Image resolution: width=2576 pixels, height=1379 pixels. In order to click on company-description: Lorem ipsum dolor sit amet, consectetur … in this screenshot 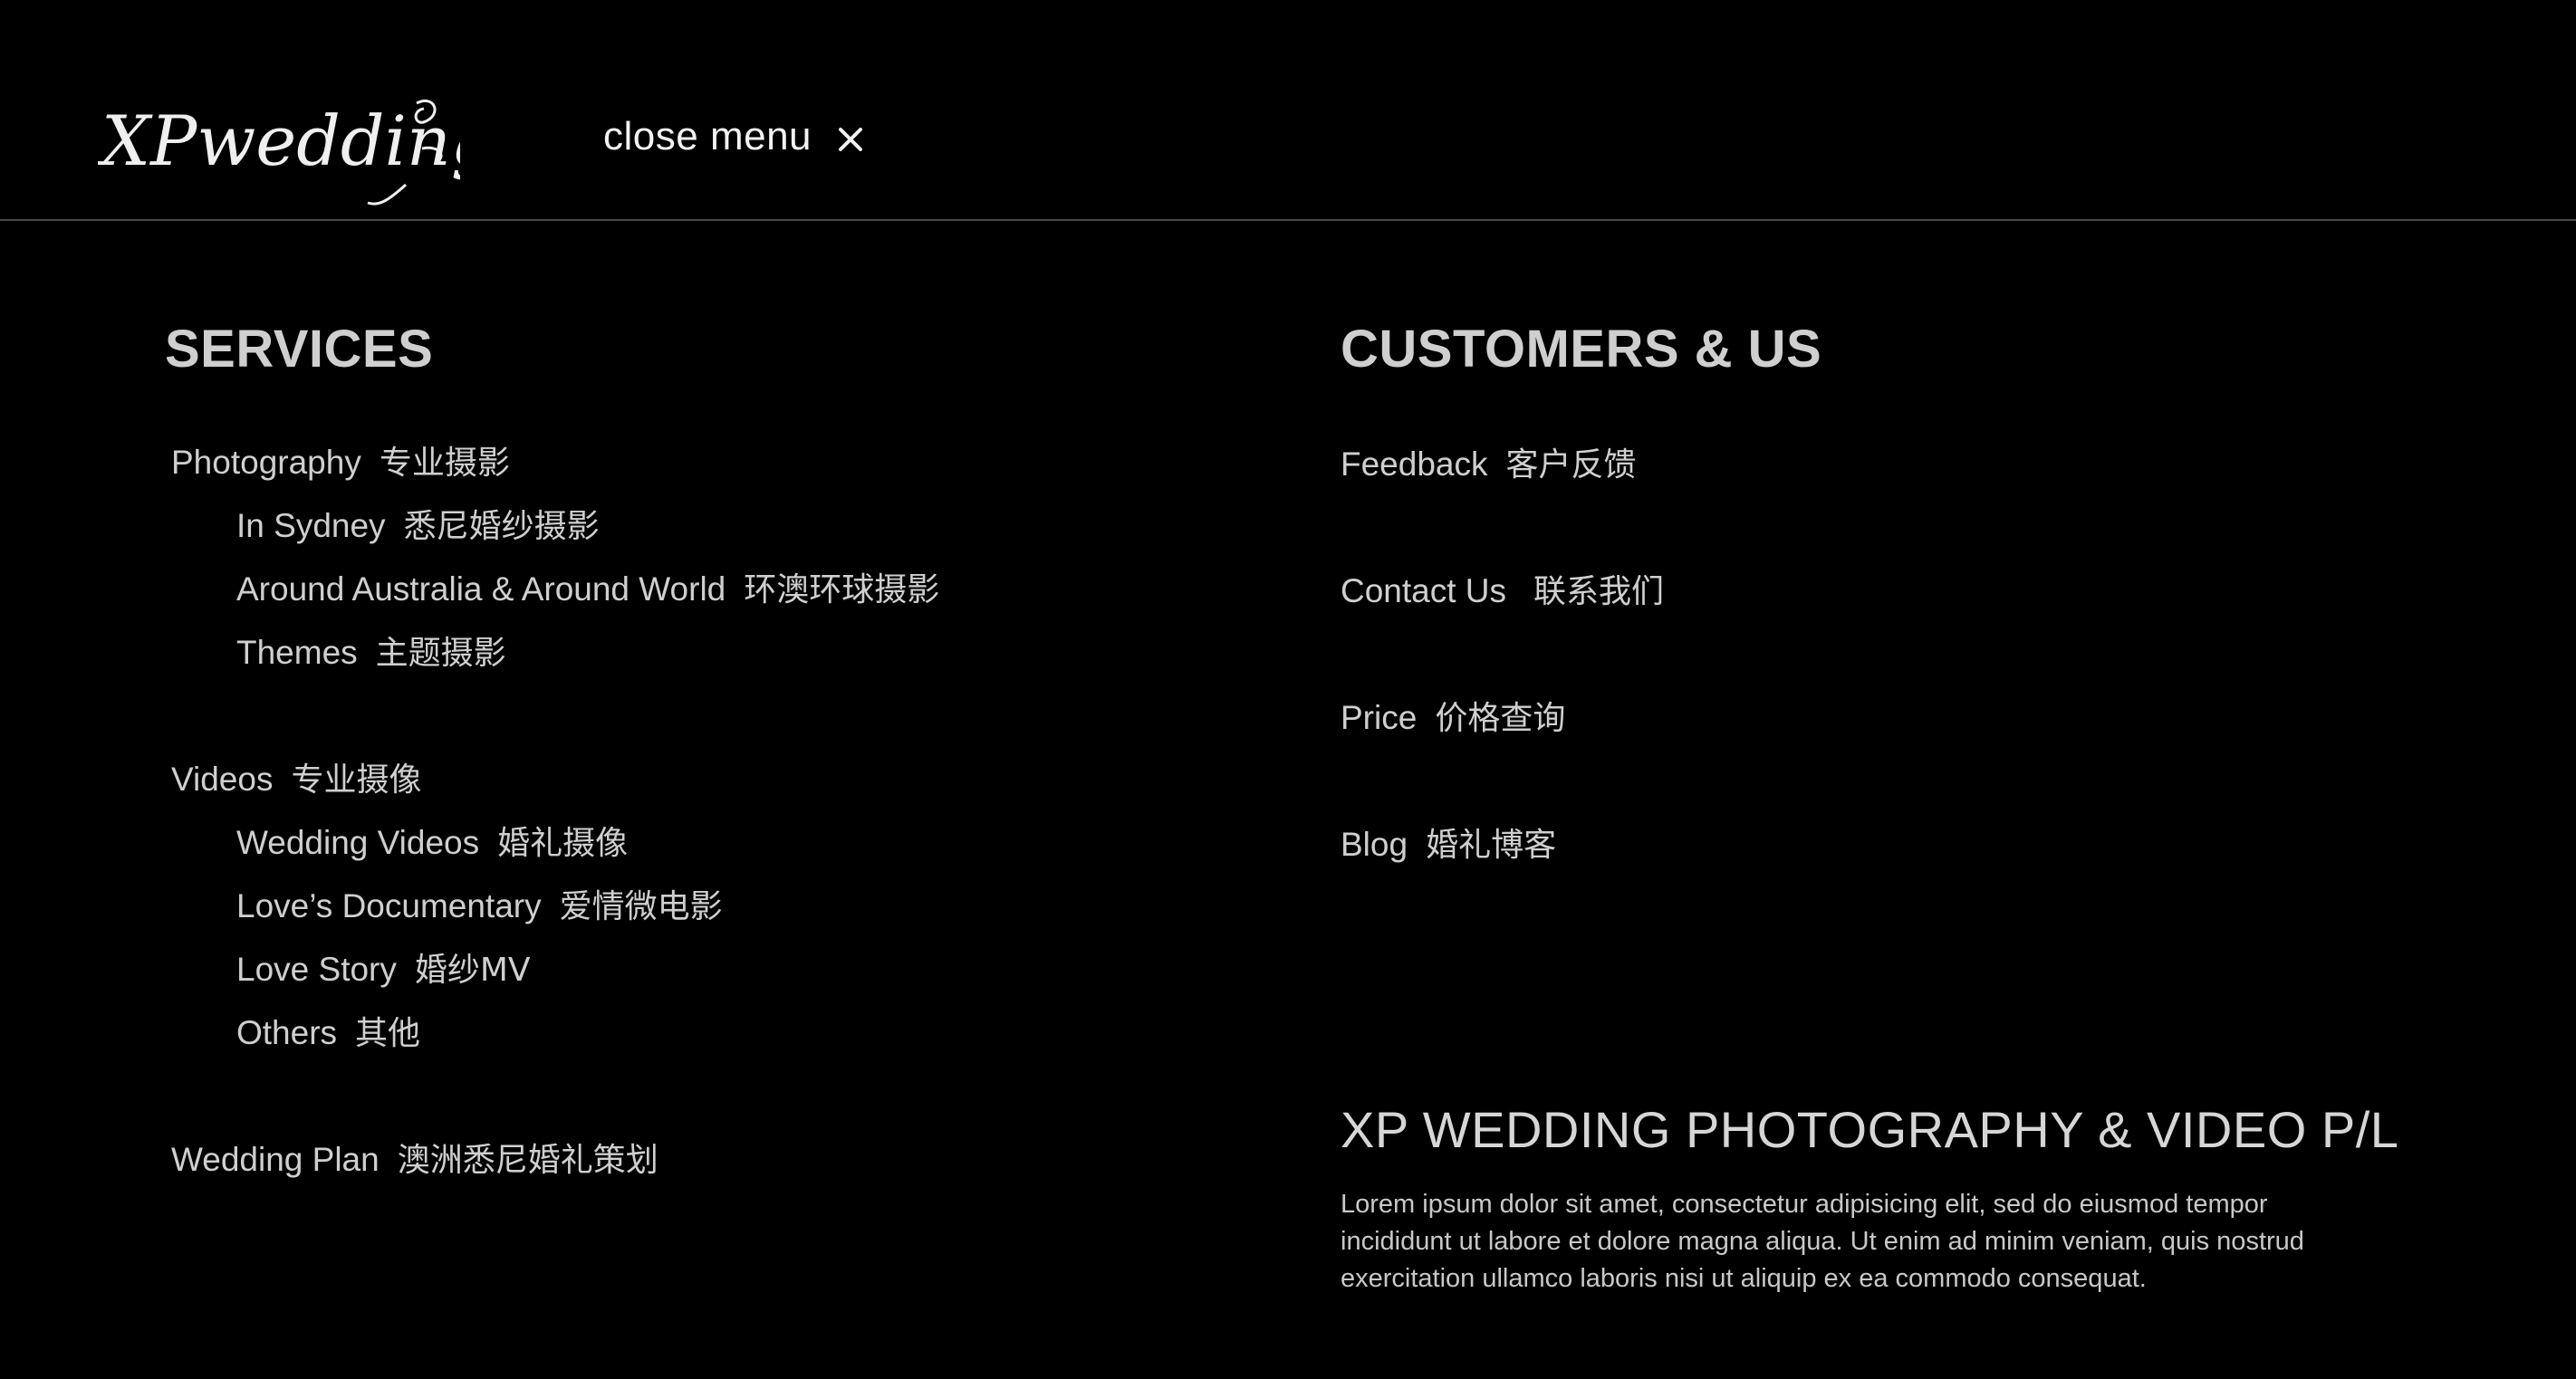, I will do `click(1822, 1241)`.